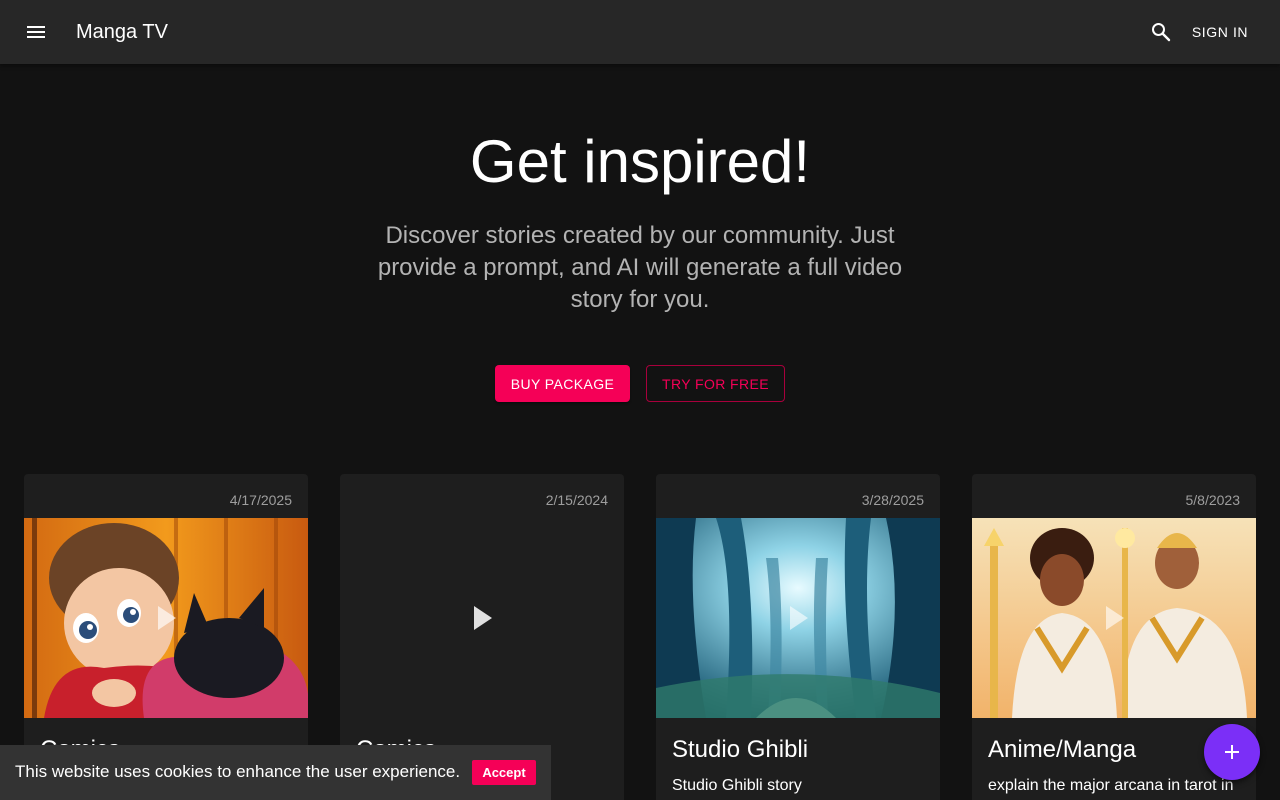 The height and width of the screenshot is (800, 1280). What do you see at coordinates (715, 383) in the screenshot?
I see `try-for-free-button: TRY FOR FREE` at bounding box center [715, 383].